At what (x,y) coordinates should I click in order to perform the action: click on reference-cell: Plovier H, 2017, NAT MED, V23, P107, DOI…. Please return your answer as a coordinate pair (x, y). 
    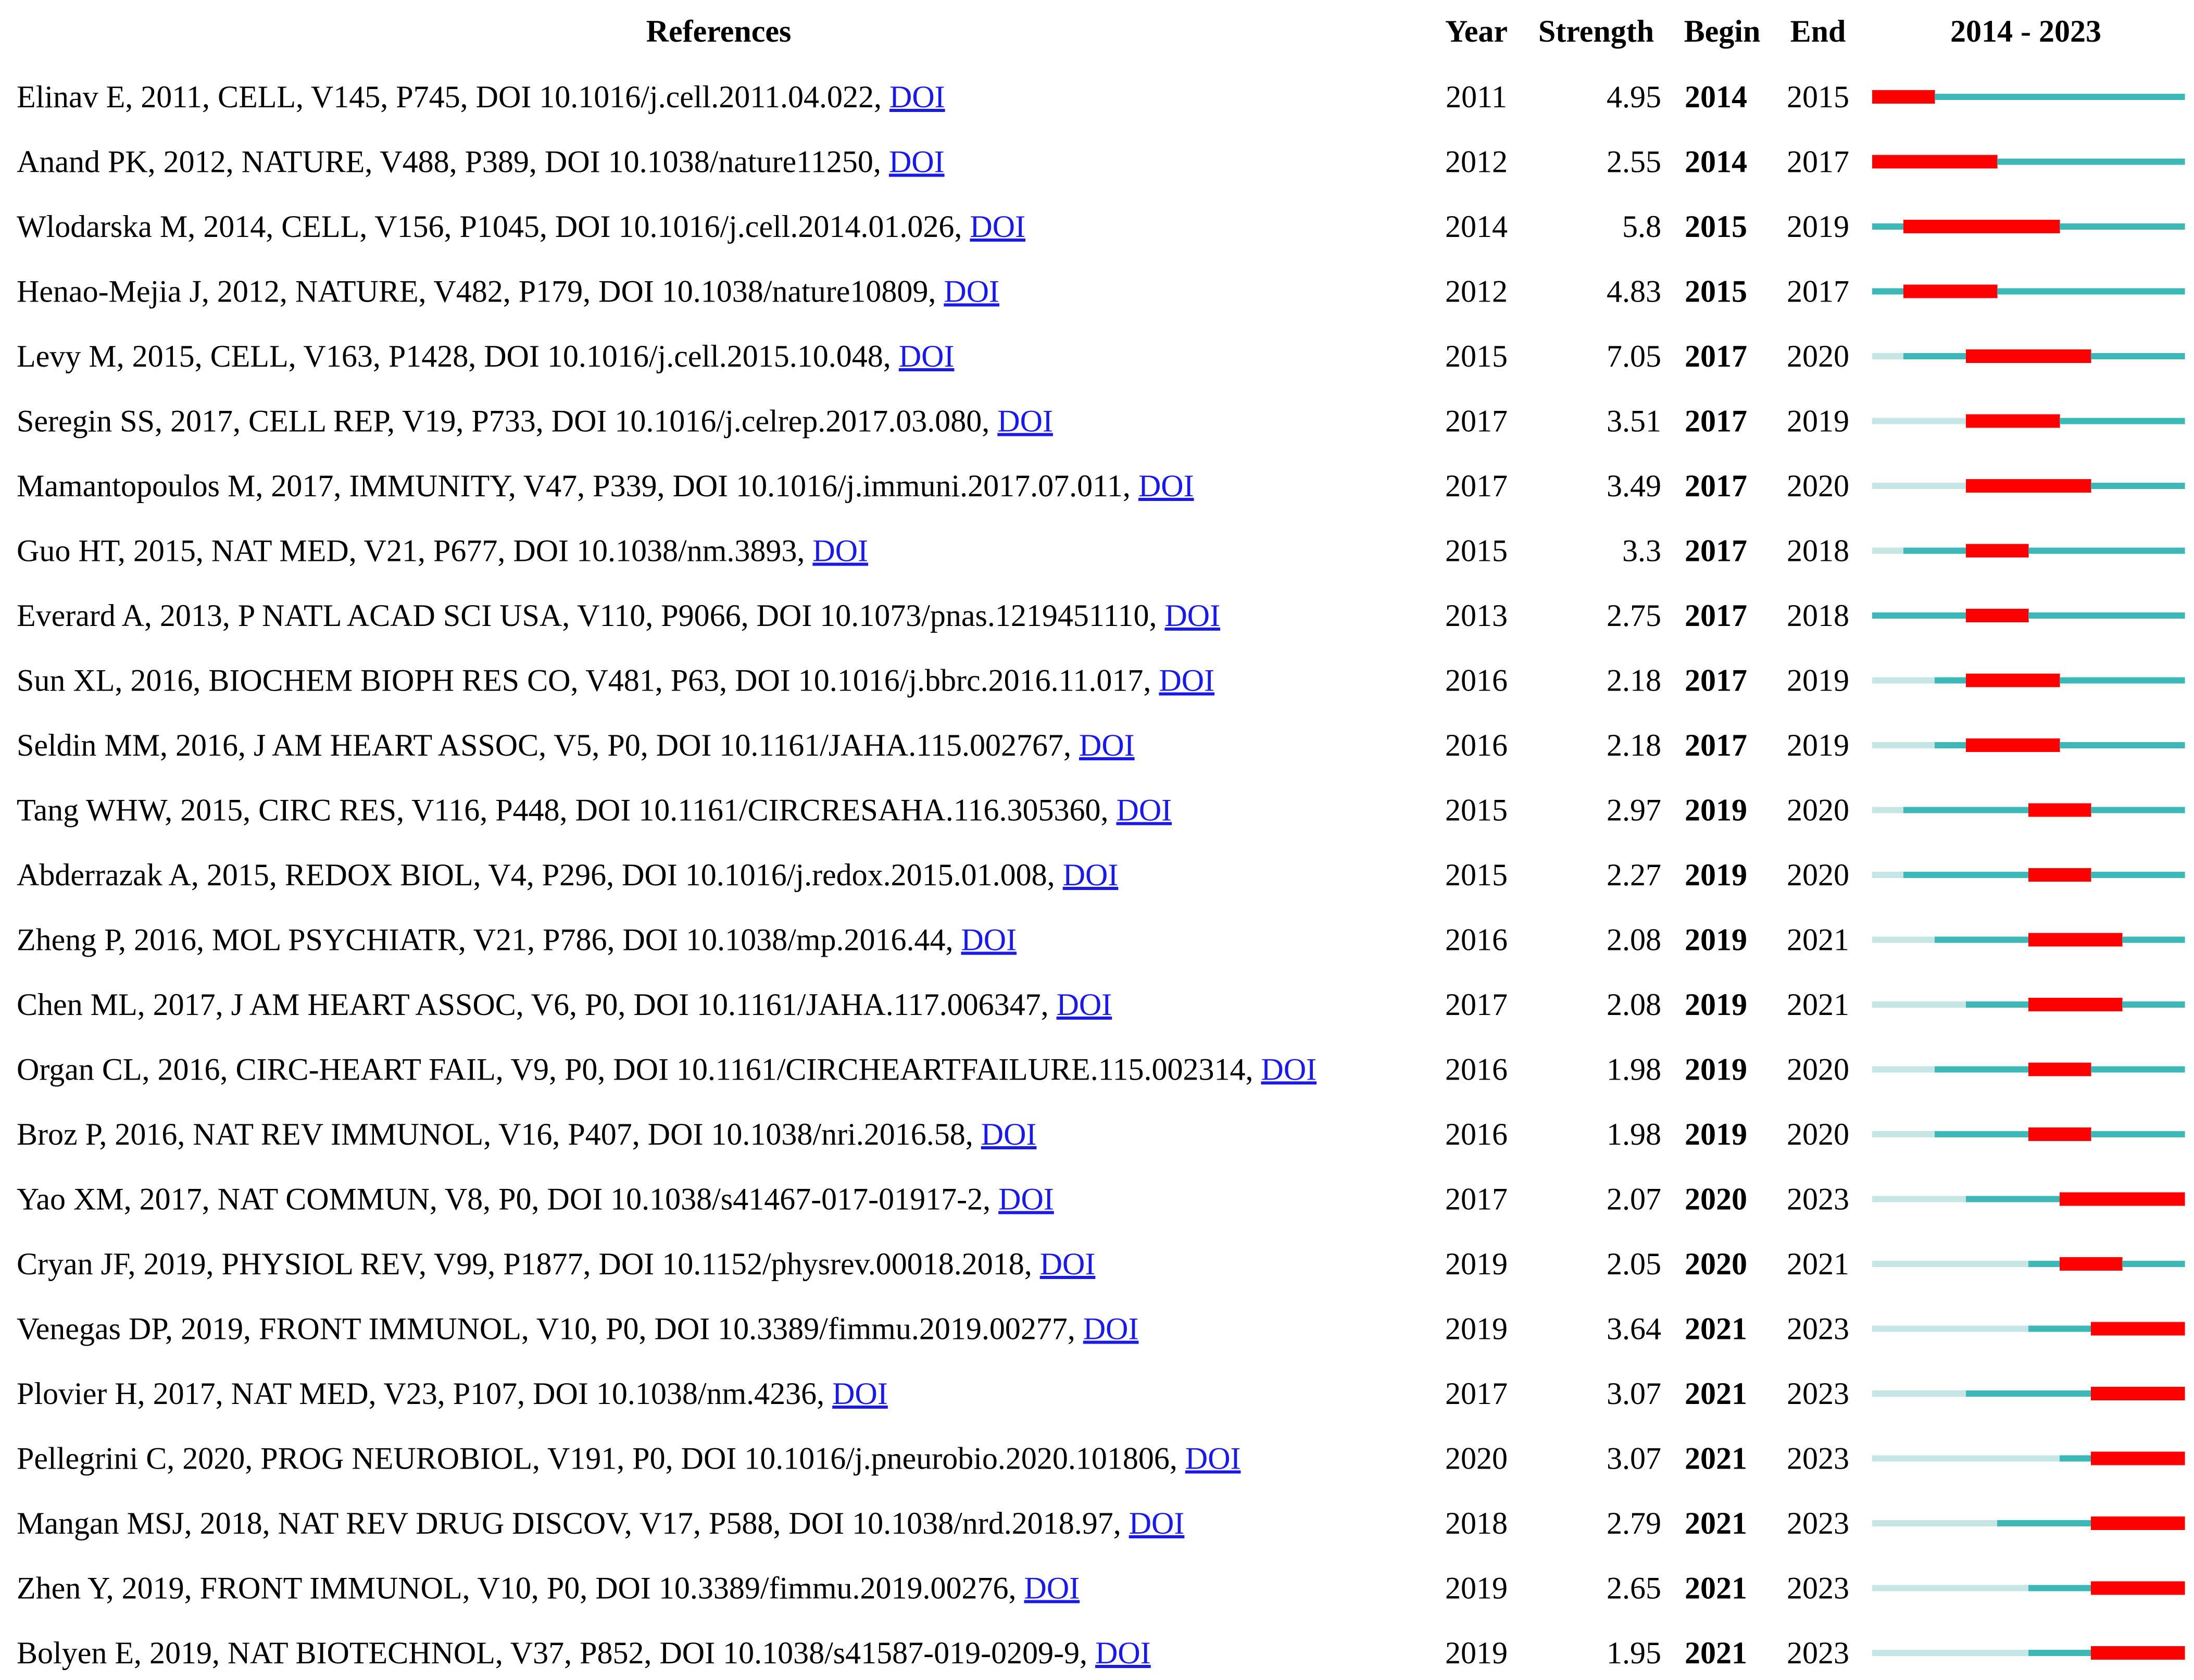
    Looking at the image, I should click on (452, 1393).